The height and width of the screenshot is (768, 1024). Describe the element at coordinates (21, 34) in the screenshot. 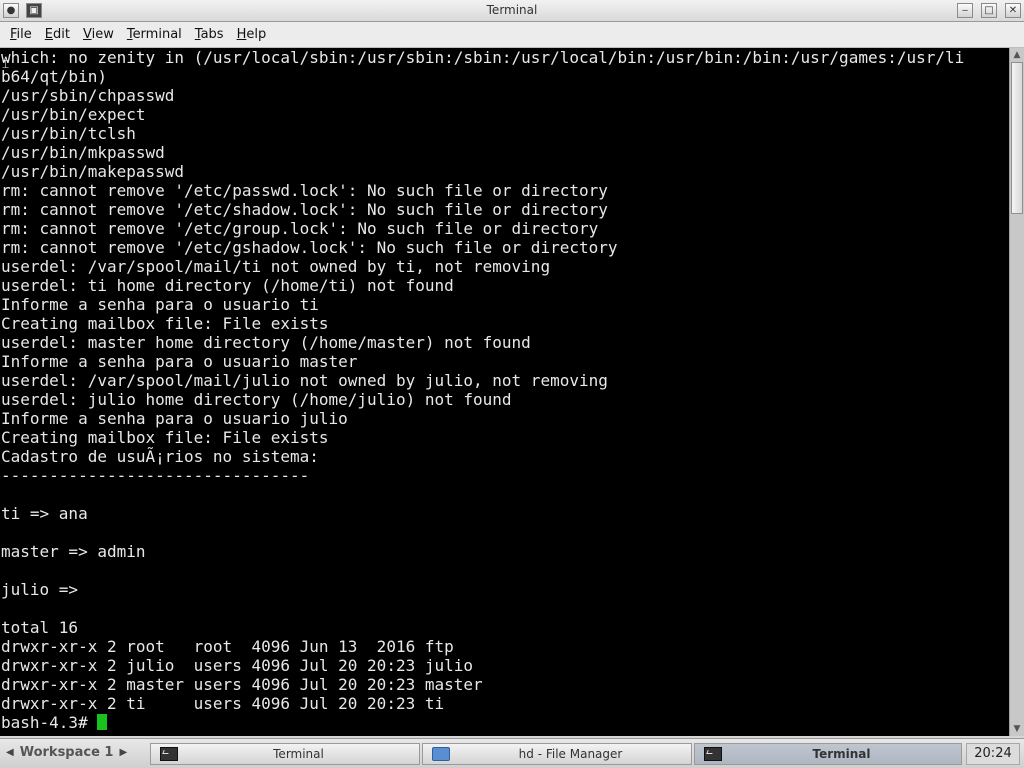

I see `menu-file: File` at that location.